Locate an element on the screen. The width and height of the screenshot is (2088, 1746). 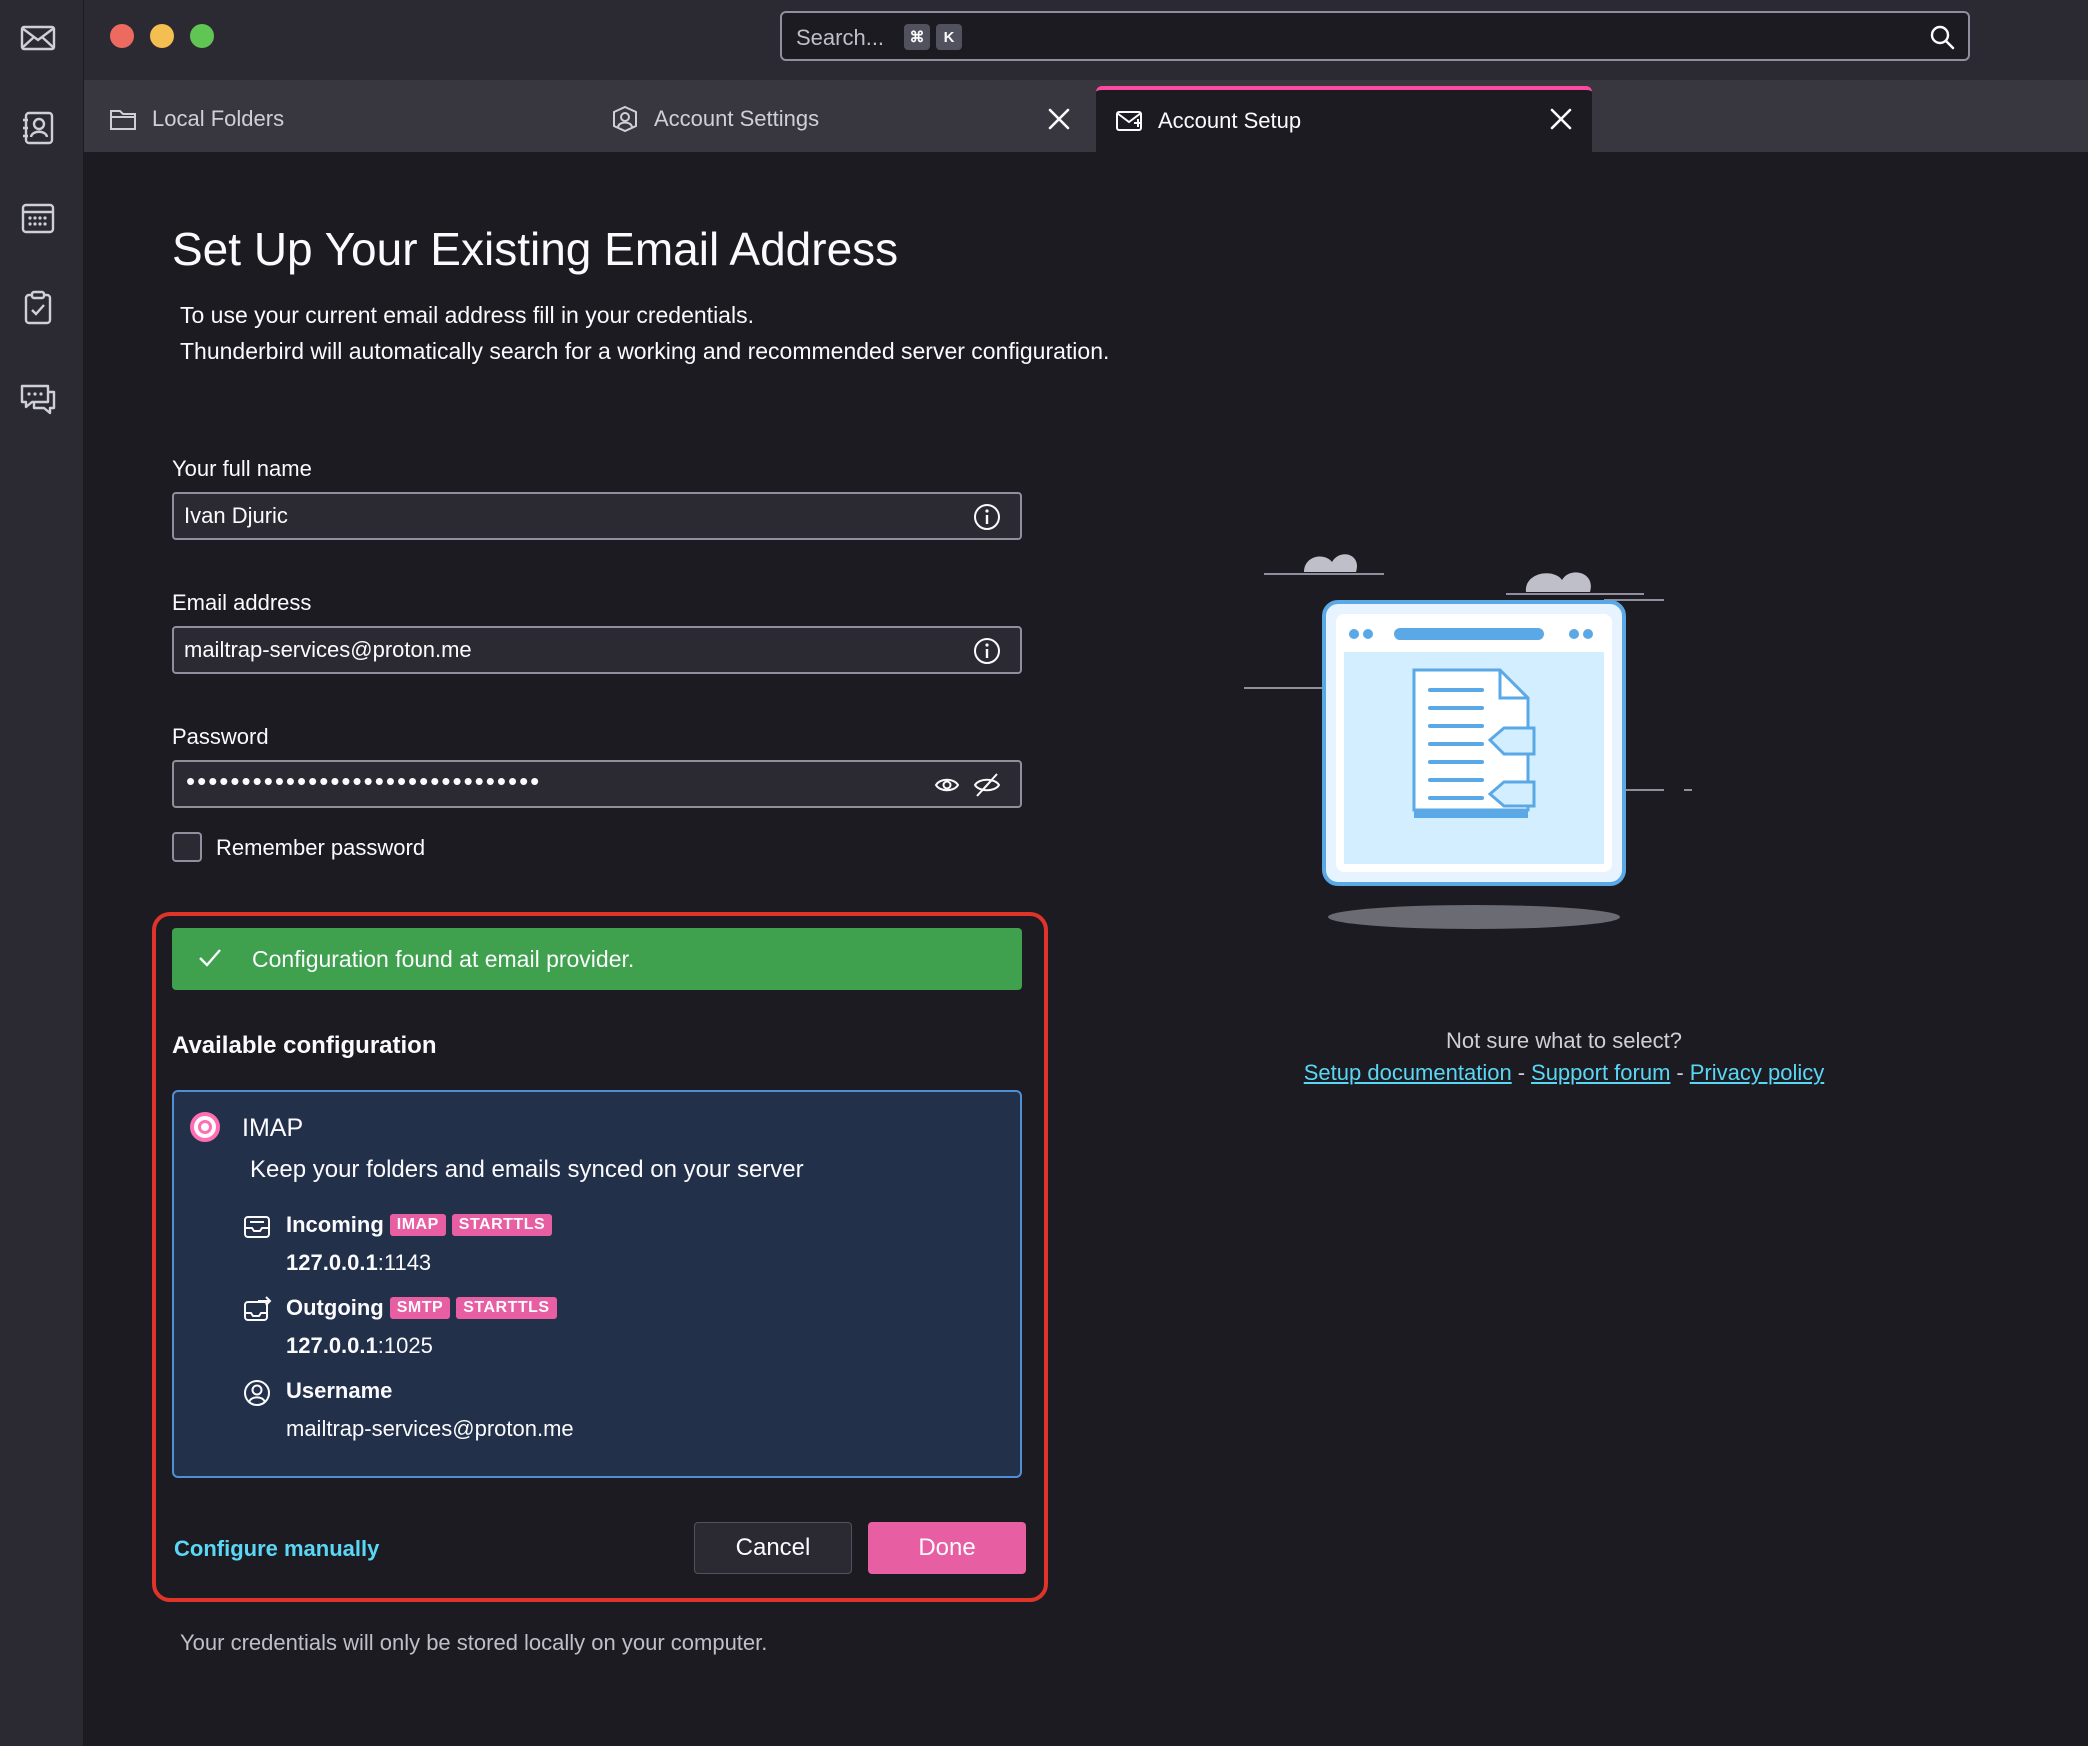
incoming-protocol-badge: IMAP is located at coordinates (417, 1225).